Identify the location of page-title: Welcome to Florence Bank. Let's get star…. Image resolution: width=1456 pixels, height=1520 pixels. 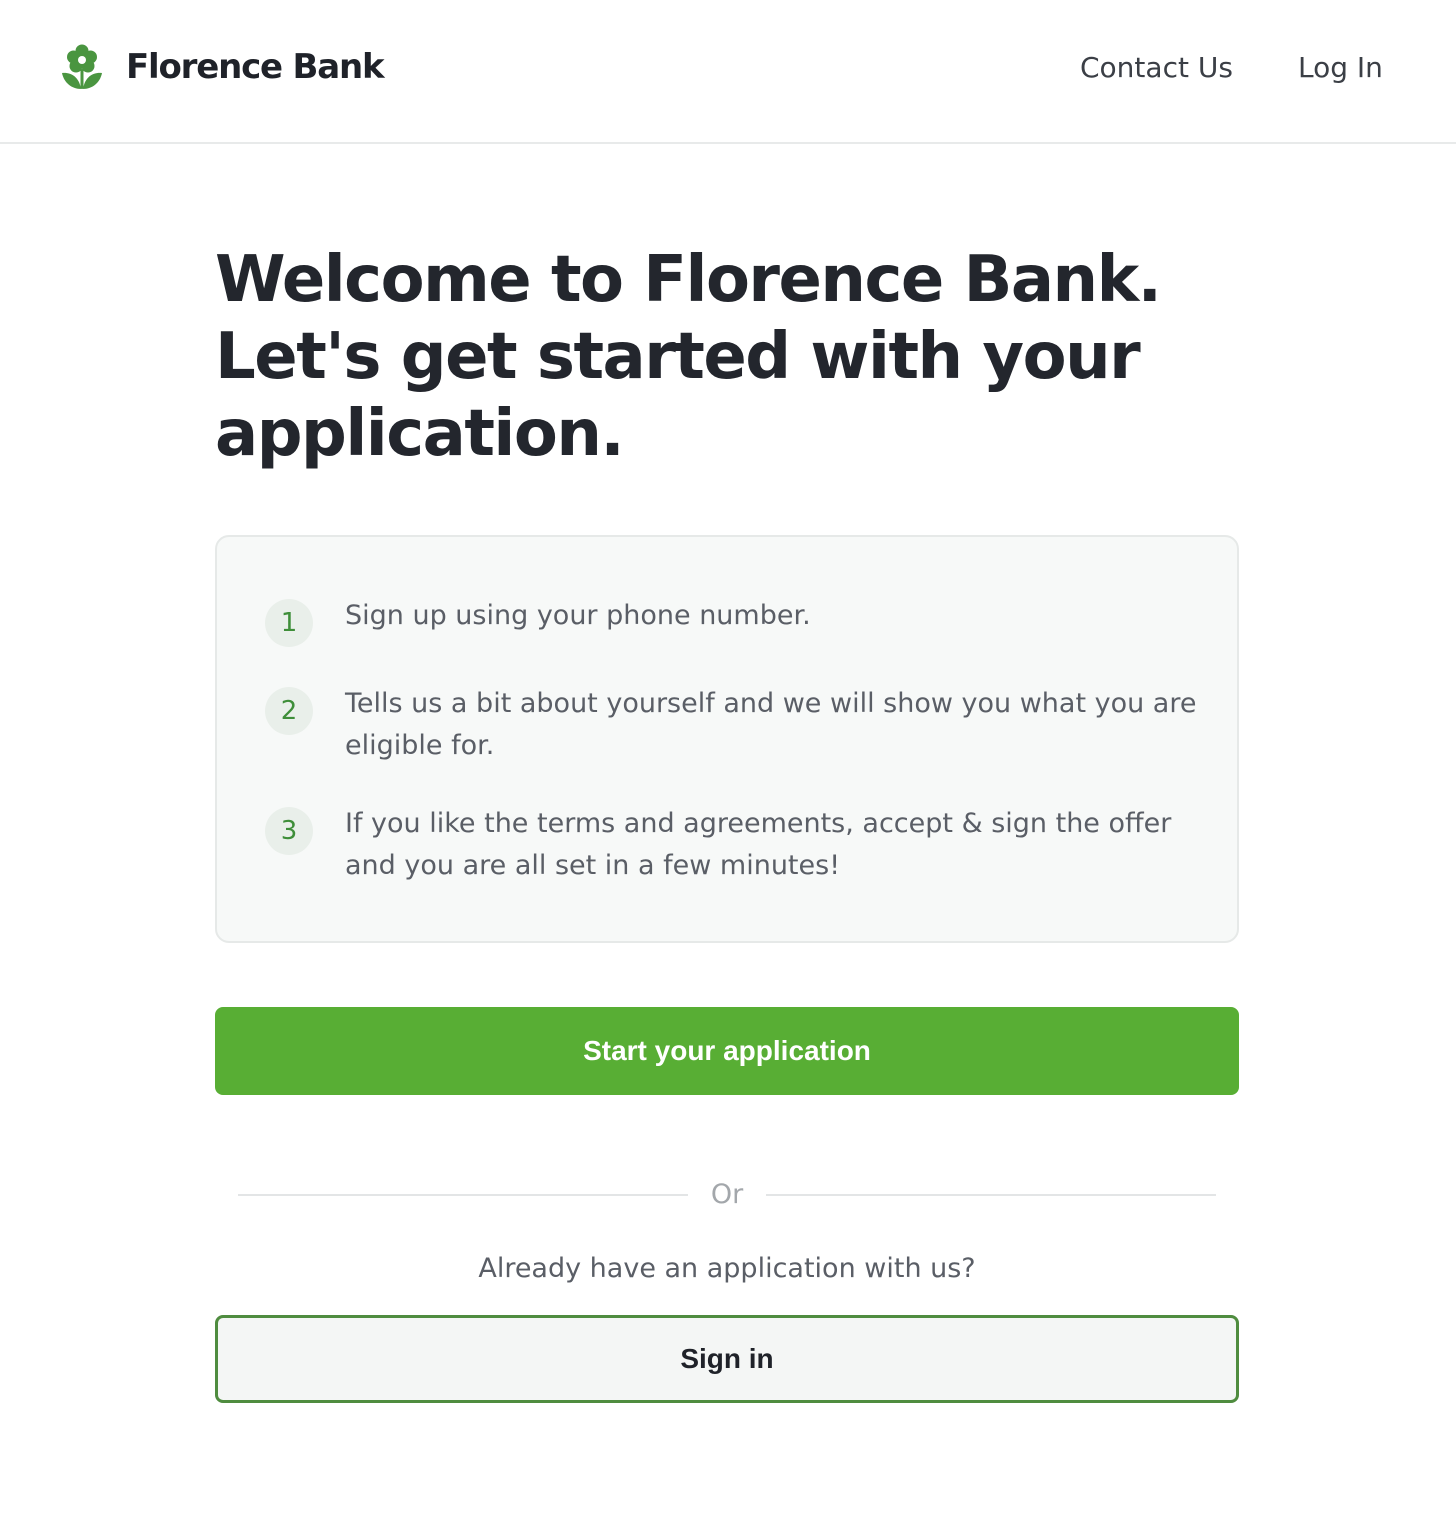
(735, 357).